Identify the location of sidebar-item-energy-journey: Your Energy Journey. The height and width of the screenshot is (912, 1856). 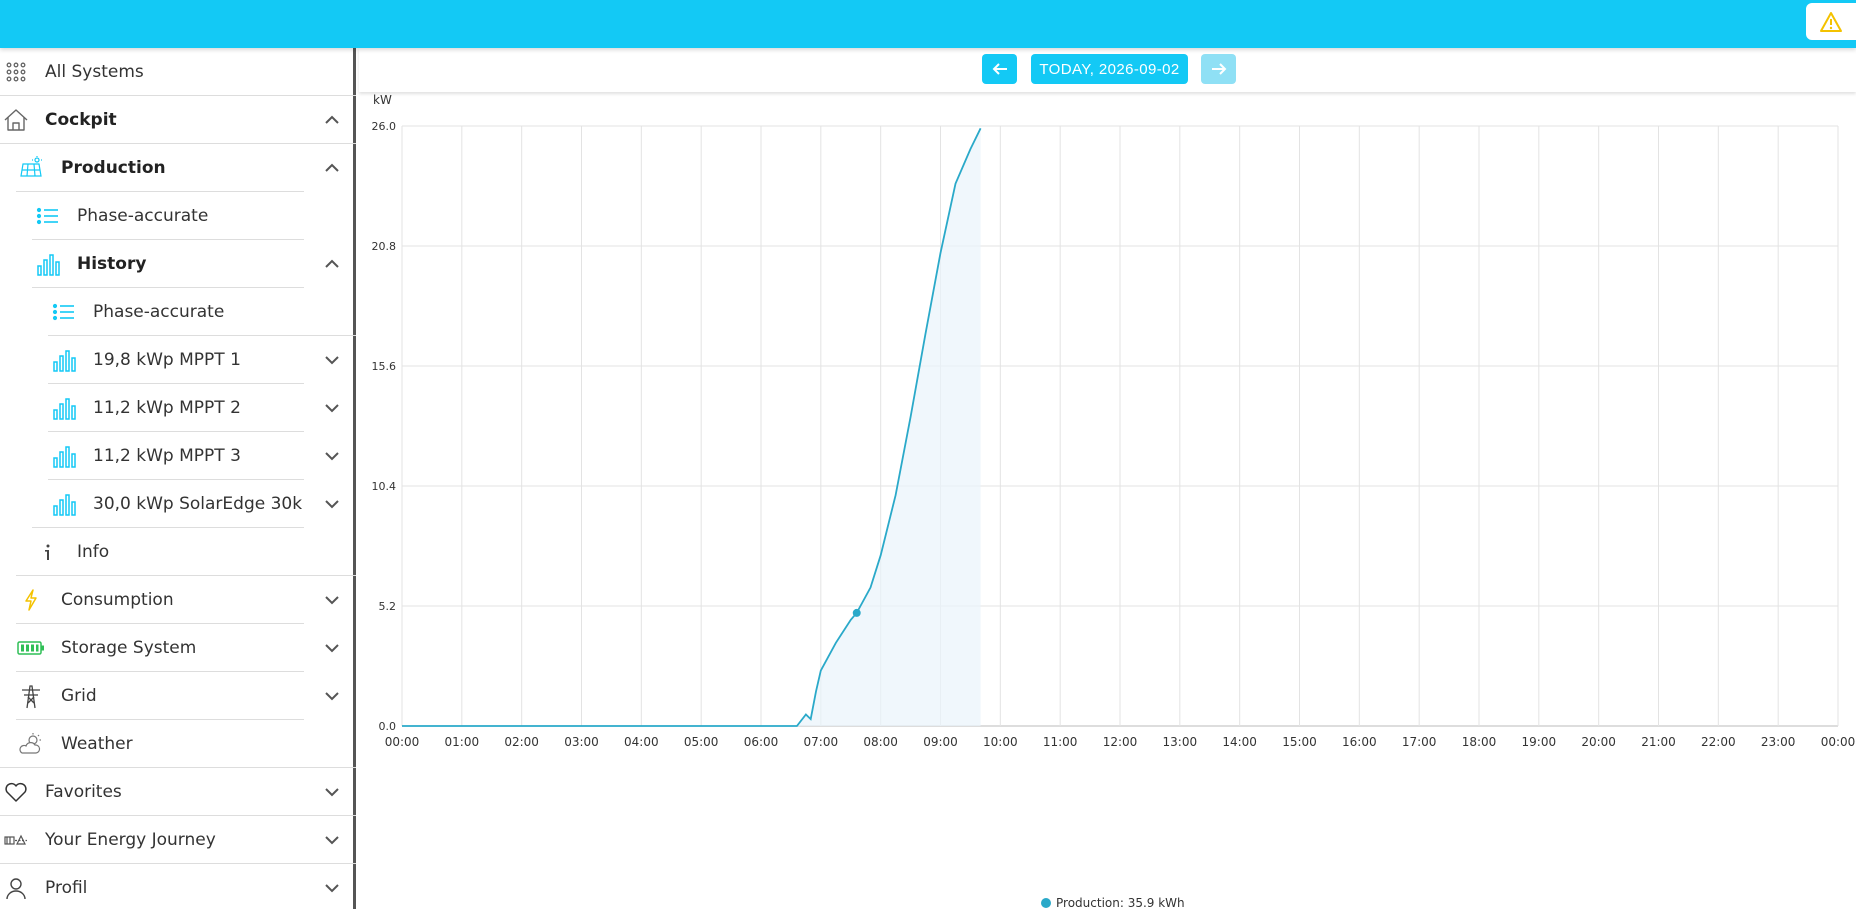
(178, 840).